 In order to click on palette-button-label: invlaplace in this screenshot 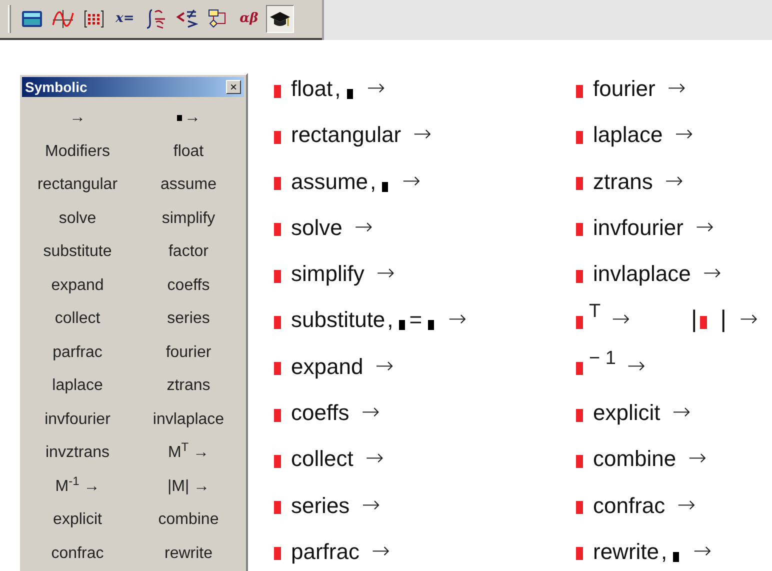, I will do `click(188, 420)`.